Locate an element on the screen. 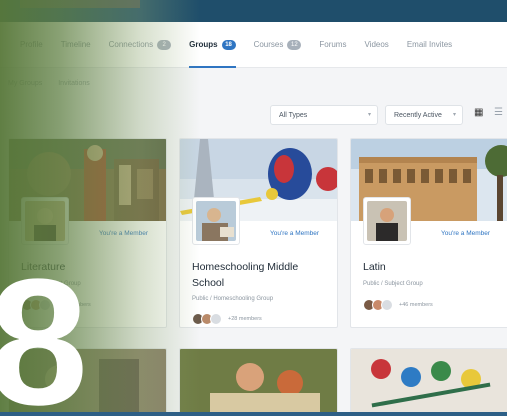  tab-groups: Groups 18 is located at coordinates (213, 45).